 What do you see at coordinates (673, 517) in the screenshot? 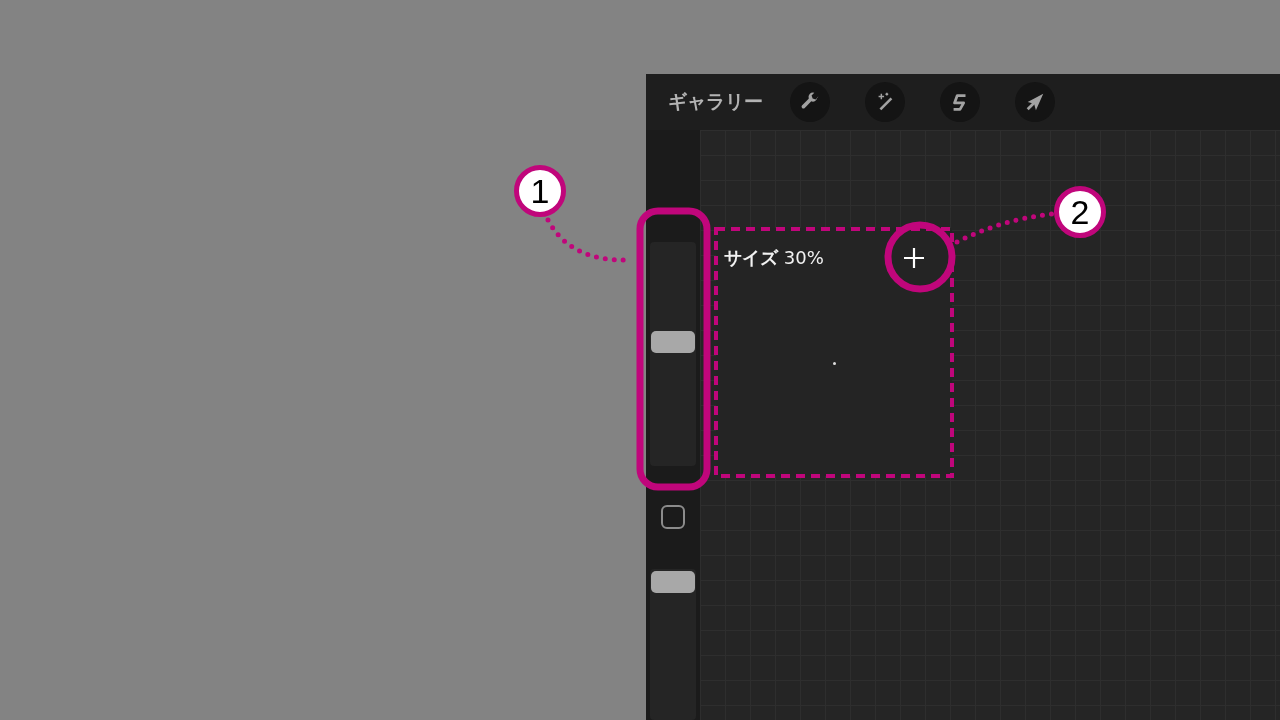
I see `modify-square-button` at bounding box center [673, 517].